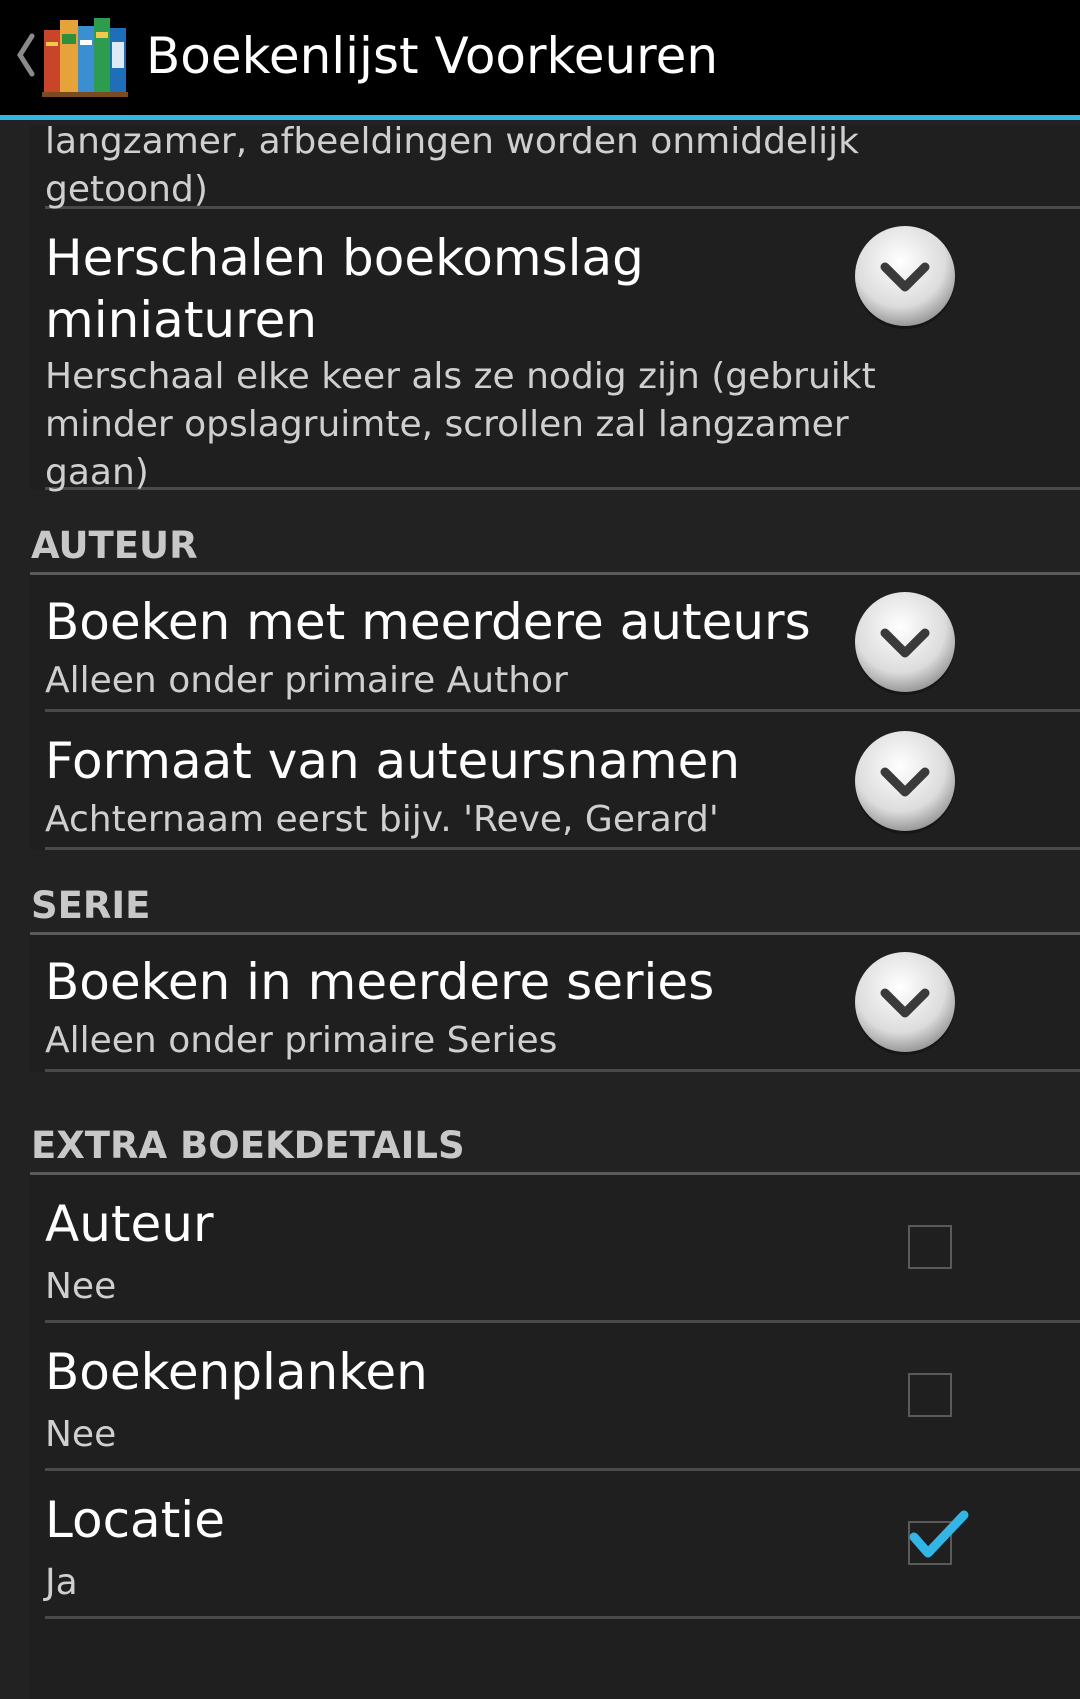  Describe the element at coordinates (939, 1534) in the screenshot. I see `checkmark-icon` at that location.